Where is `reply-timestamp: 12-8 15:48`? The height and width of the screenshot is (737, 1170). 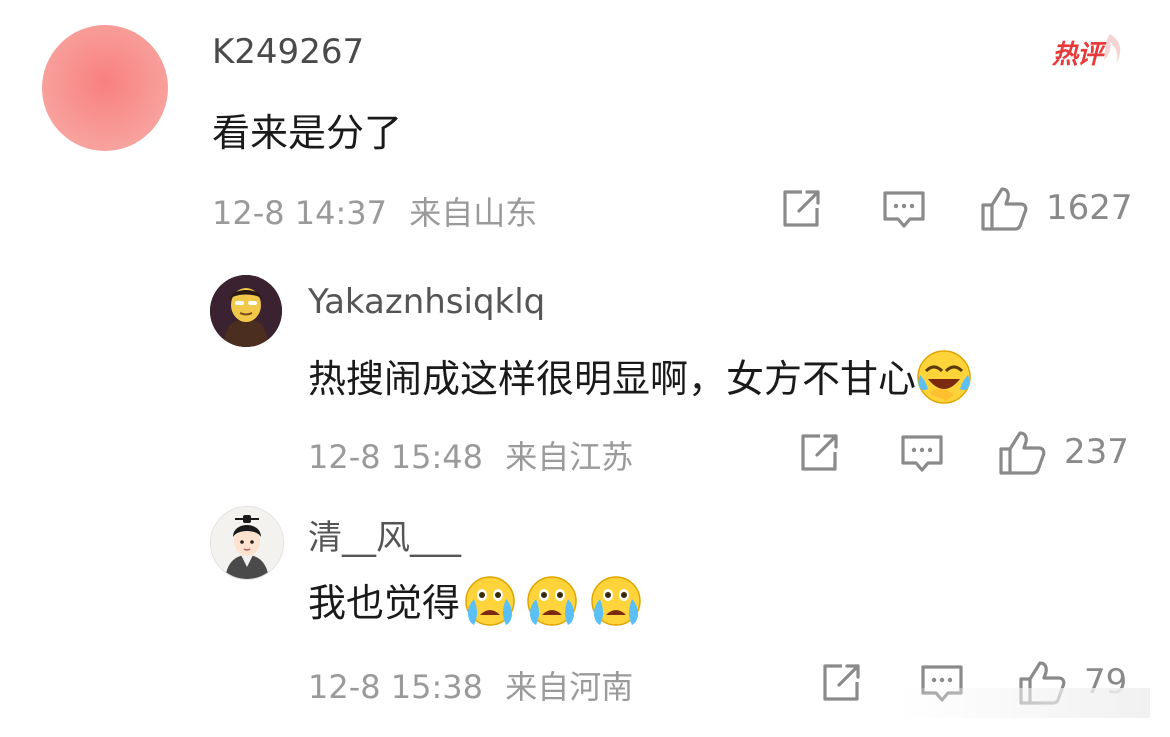
reply-timestamp: 12-8 15:48 is located at coordinates (396, 457).